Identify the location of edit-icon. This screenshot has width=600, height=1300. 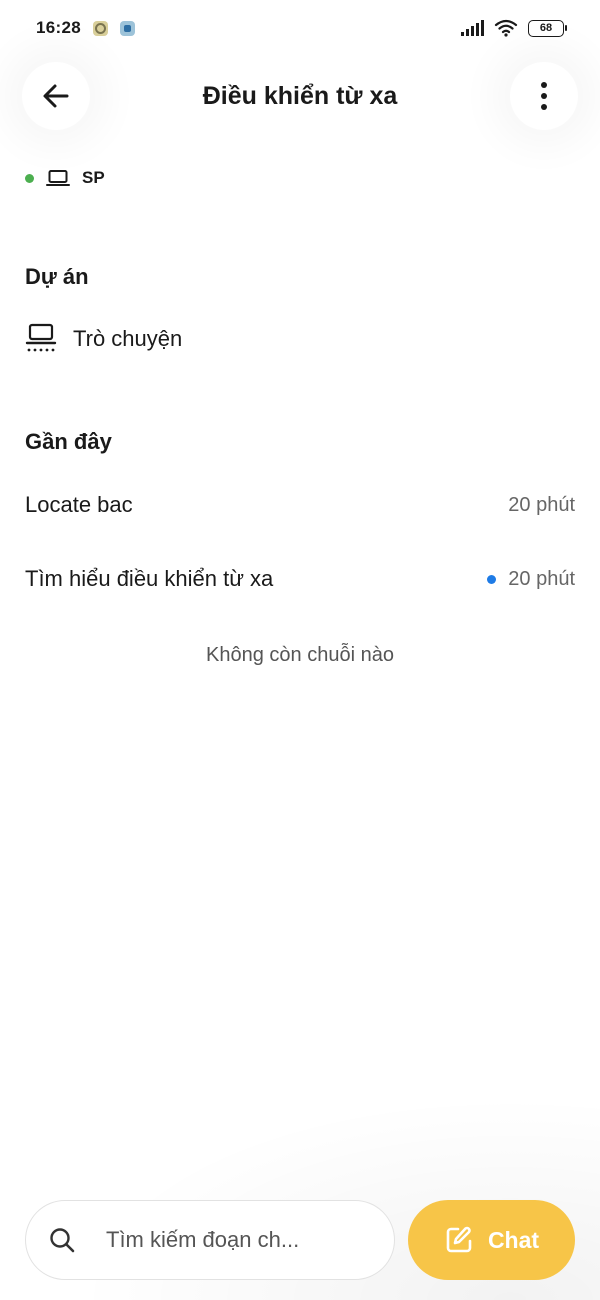
(459, 1239).